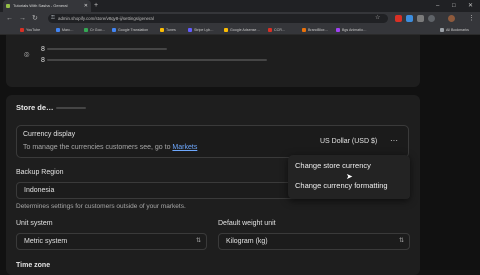  I want to click on more-actions-button: ···, so click(394, 140).